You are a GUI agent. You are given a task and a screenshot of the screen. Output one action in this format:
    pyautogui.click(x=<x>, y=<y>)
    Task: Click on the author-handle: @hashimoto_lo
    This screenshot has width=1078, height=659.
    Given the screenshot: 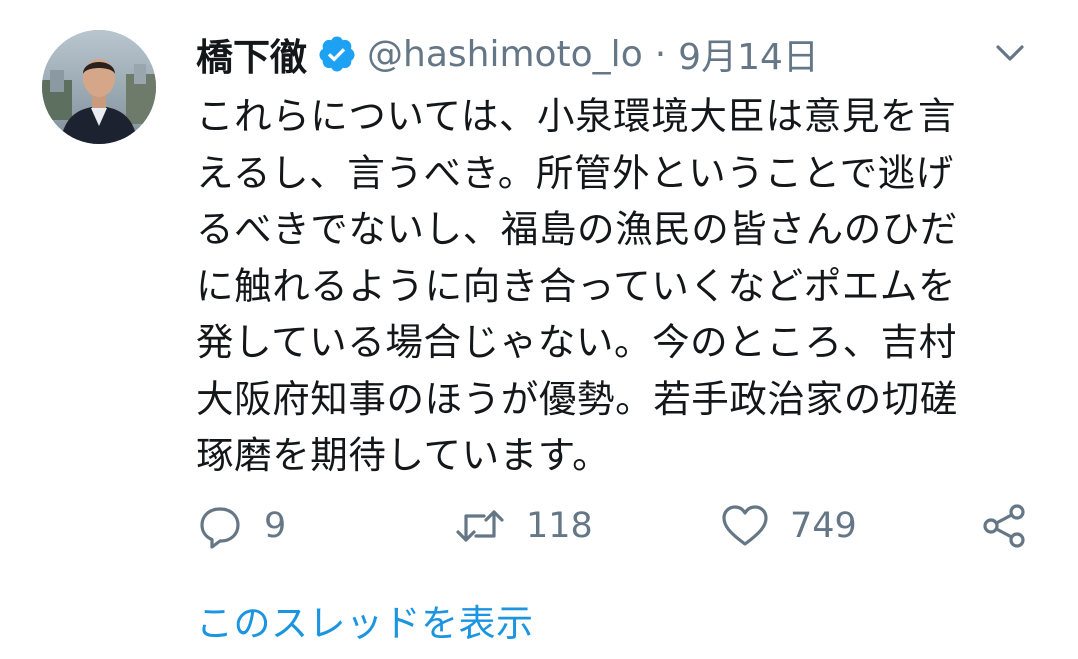 What is the action you would take?
    pyautogui.click(x=505, y=54)
    